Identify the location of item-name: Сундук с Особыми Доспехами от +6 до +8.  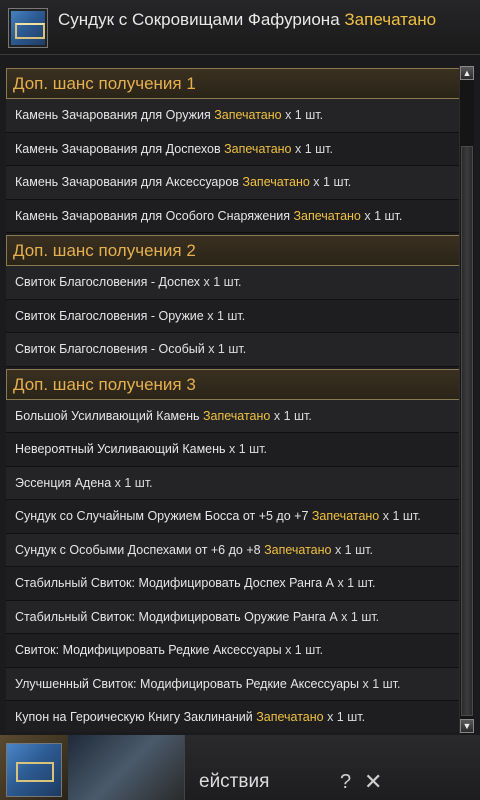
(138, 549).